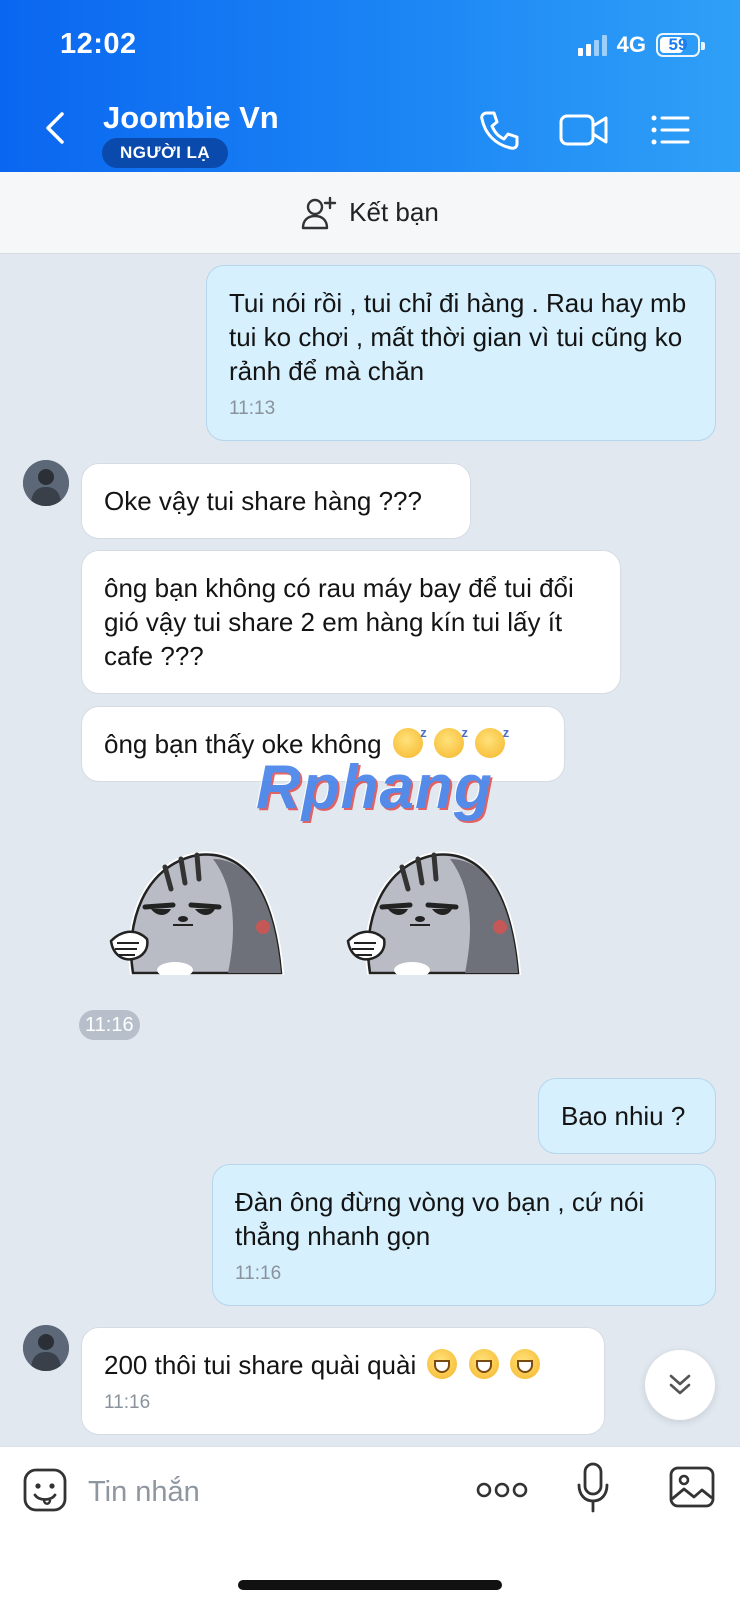  I want to click on status-time: 12:02, so click(98, 44).